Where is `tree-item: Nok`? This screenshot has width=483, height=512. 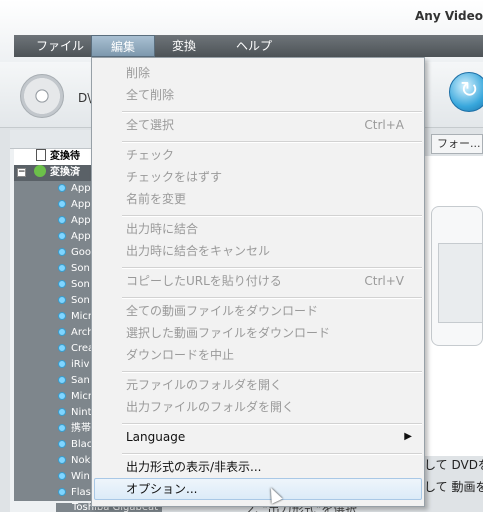 tree-item: Nok is located at coordinates (53, 461).